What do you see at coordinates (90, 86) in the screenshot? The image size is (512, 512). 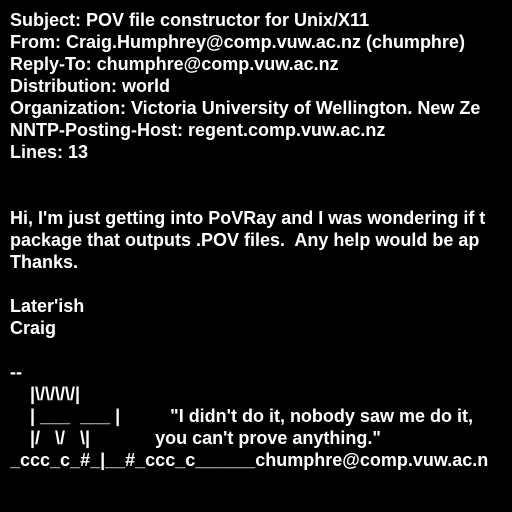 I see `distribution-header: Distribution: world` at bounding box center [90, 86].